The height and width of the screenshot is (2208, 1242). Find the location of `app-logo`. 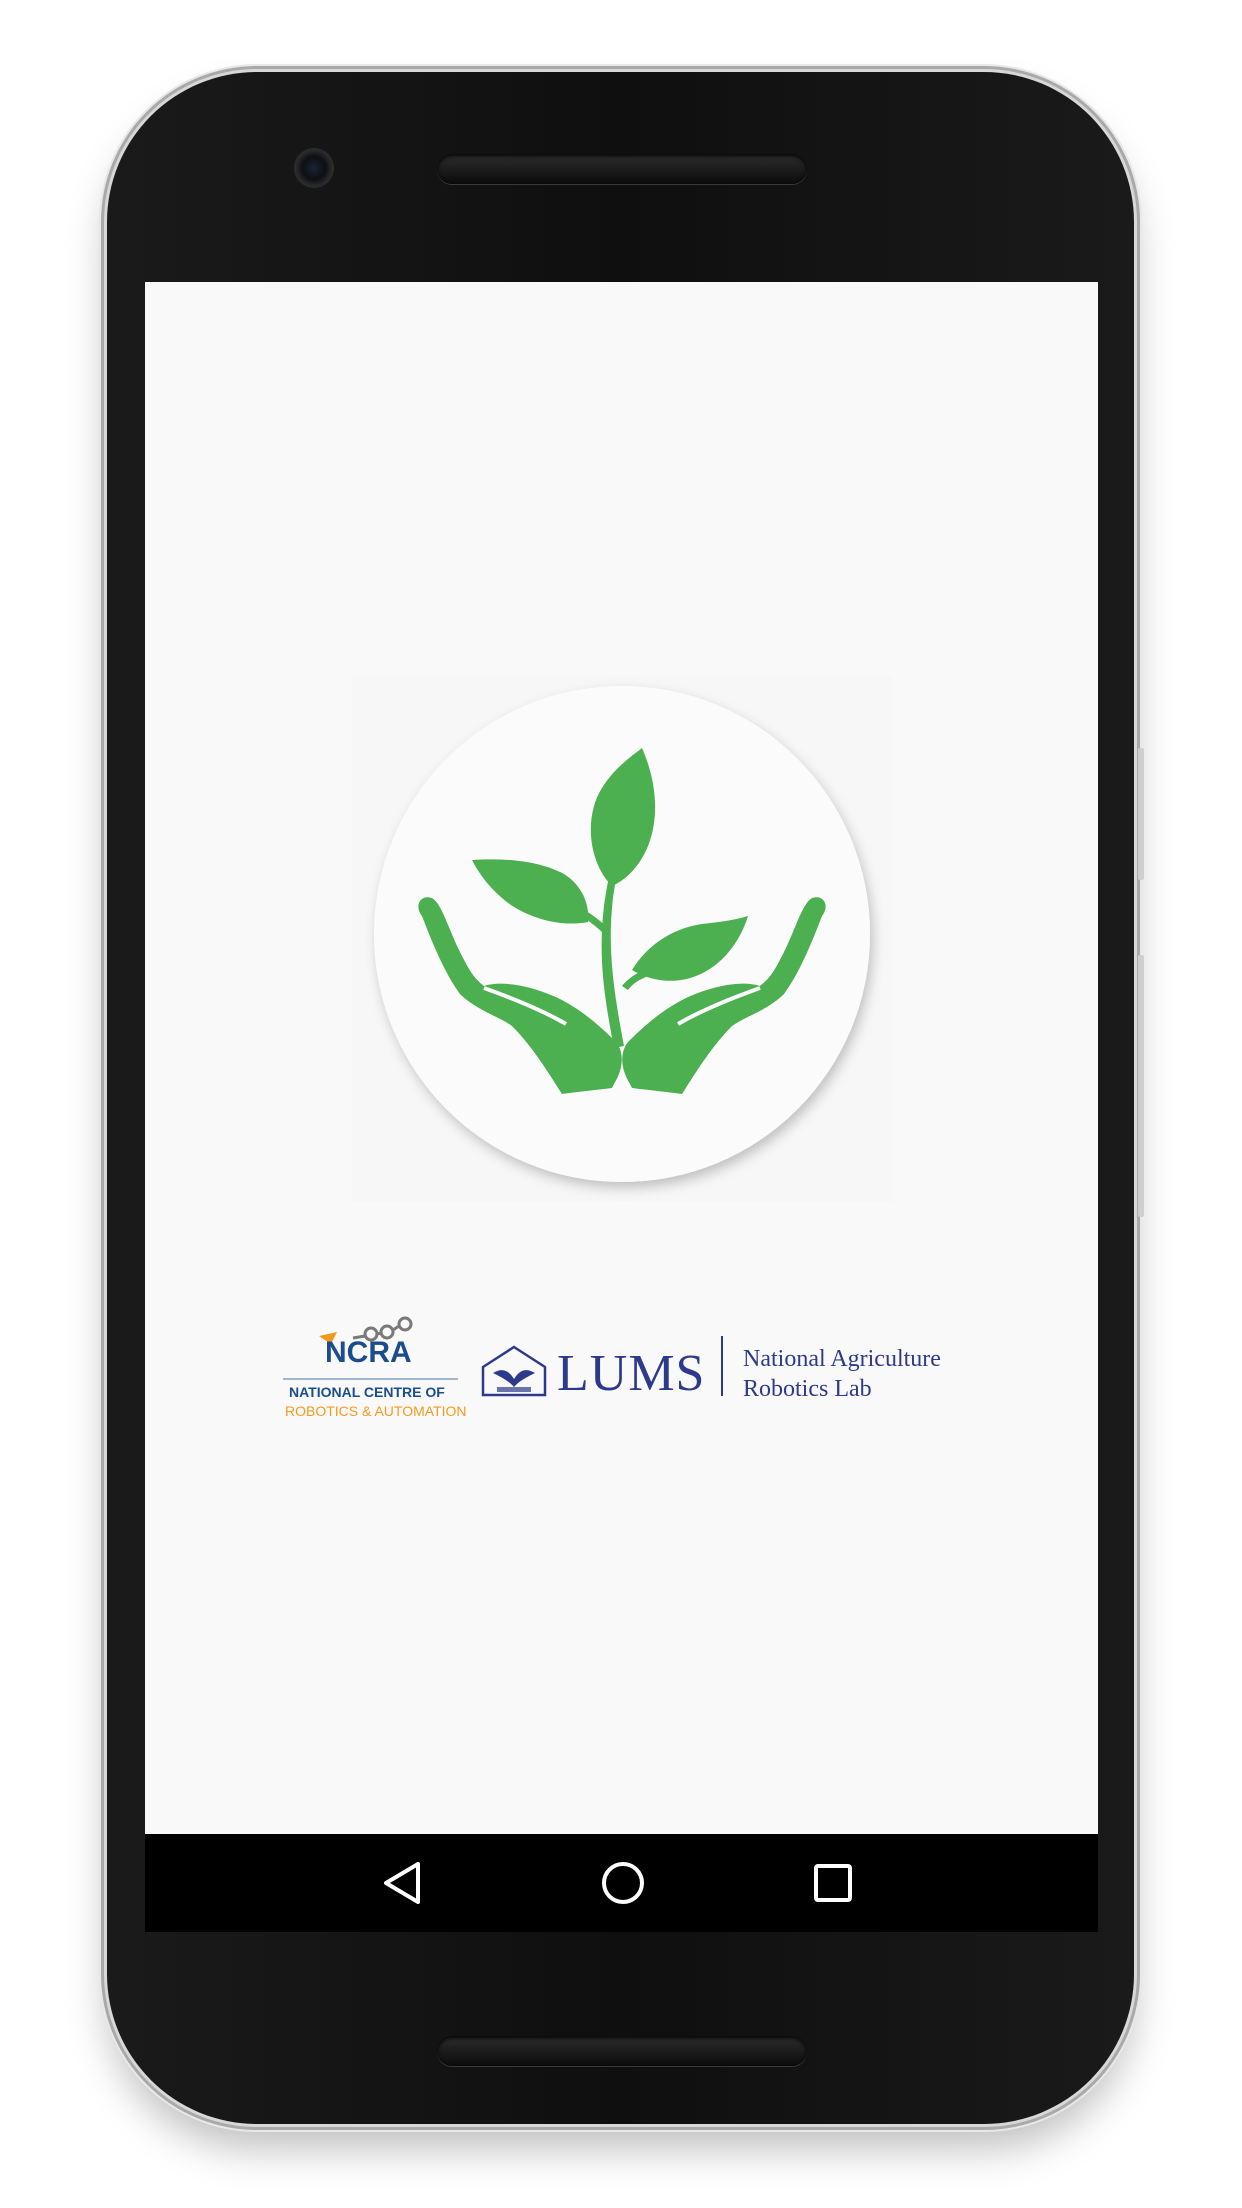

app-logo is located at coordinates (622, 939).